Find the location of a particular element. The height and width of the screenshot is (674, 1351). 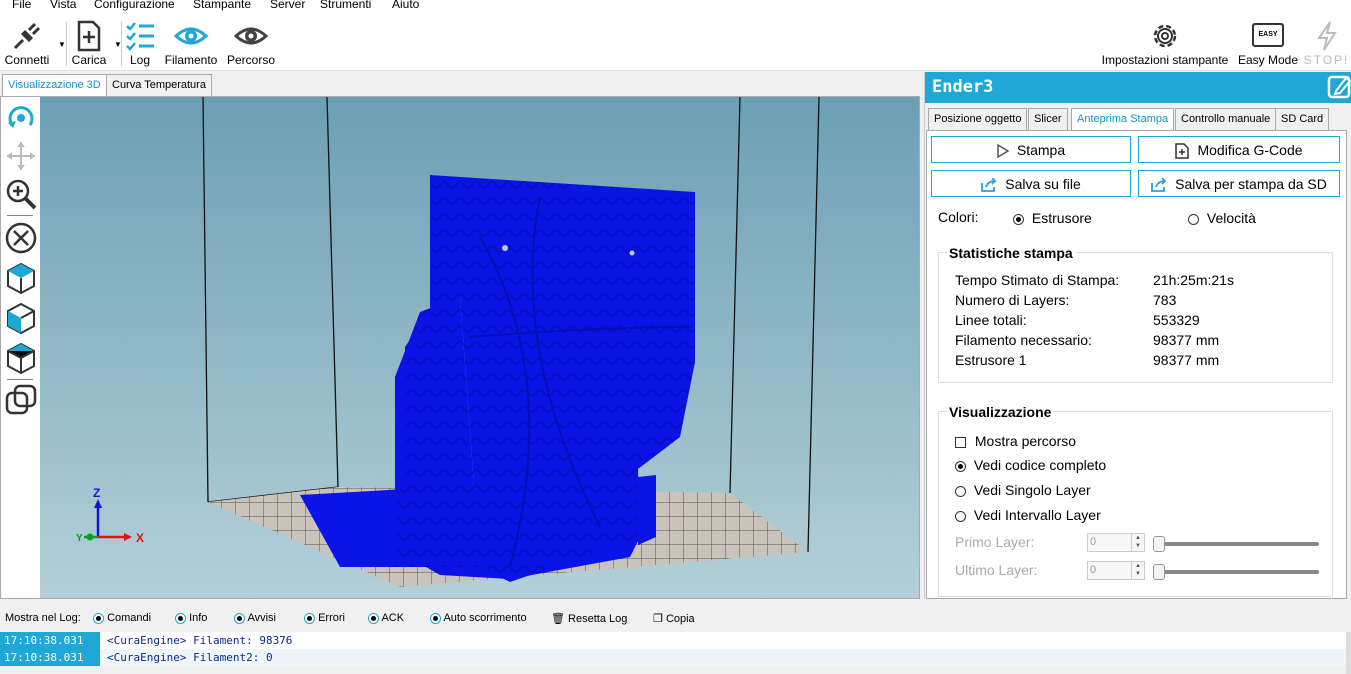

stat-value: 553329 is located at coordinates (1176, 320).